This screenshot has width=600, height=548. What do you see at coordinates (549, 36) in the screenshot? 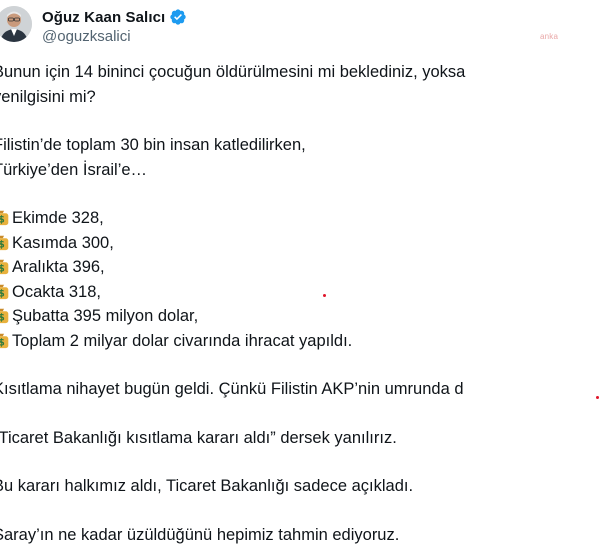
I see `watermark: anka` at bounding box center [549, 36].